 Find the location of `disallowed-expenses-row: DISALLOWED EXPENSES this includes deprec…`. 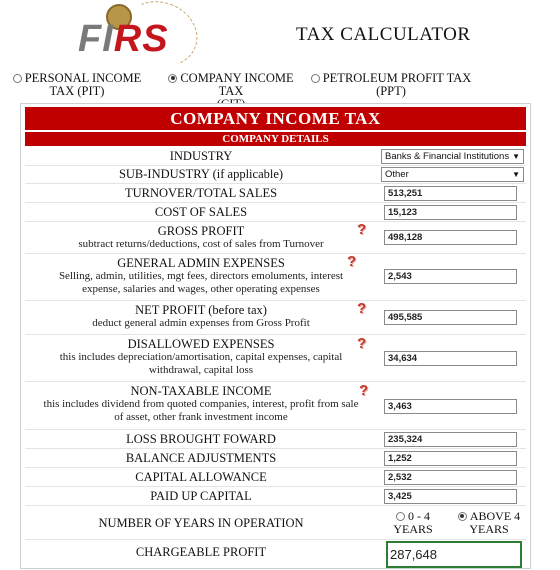

disallowed-expenses-row: DISALLOWED EXPENSES this includes deprec… is located at coordinates (275, 358).